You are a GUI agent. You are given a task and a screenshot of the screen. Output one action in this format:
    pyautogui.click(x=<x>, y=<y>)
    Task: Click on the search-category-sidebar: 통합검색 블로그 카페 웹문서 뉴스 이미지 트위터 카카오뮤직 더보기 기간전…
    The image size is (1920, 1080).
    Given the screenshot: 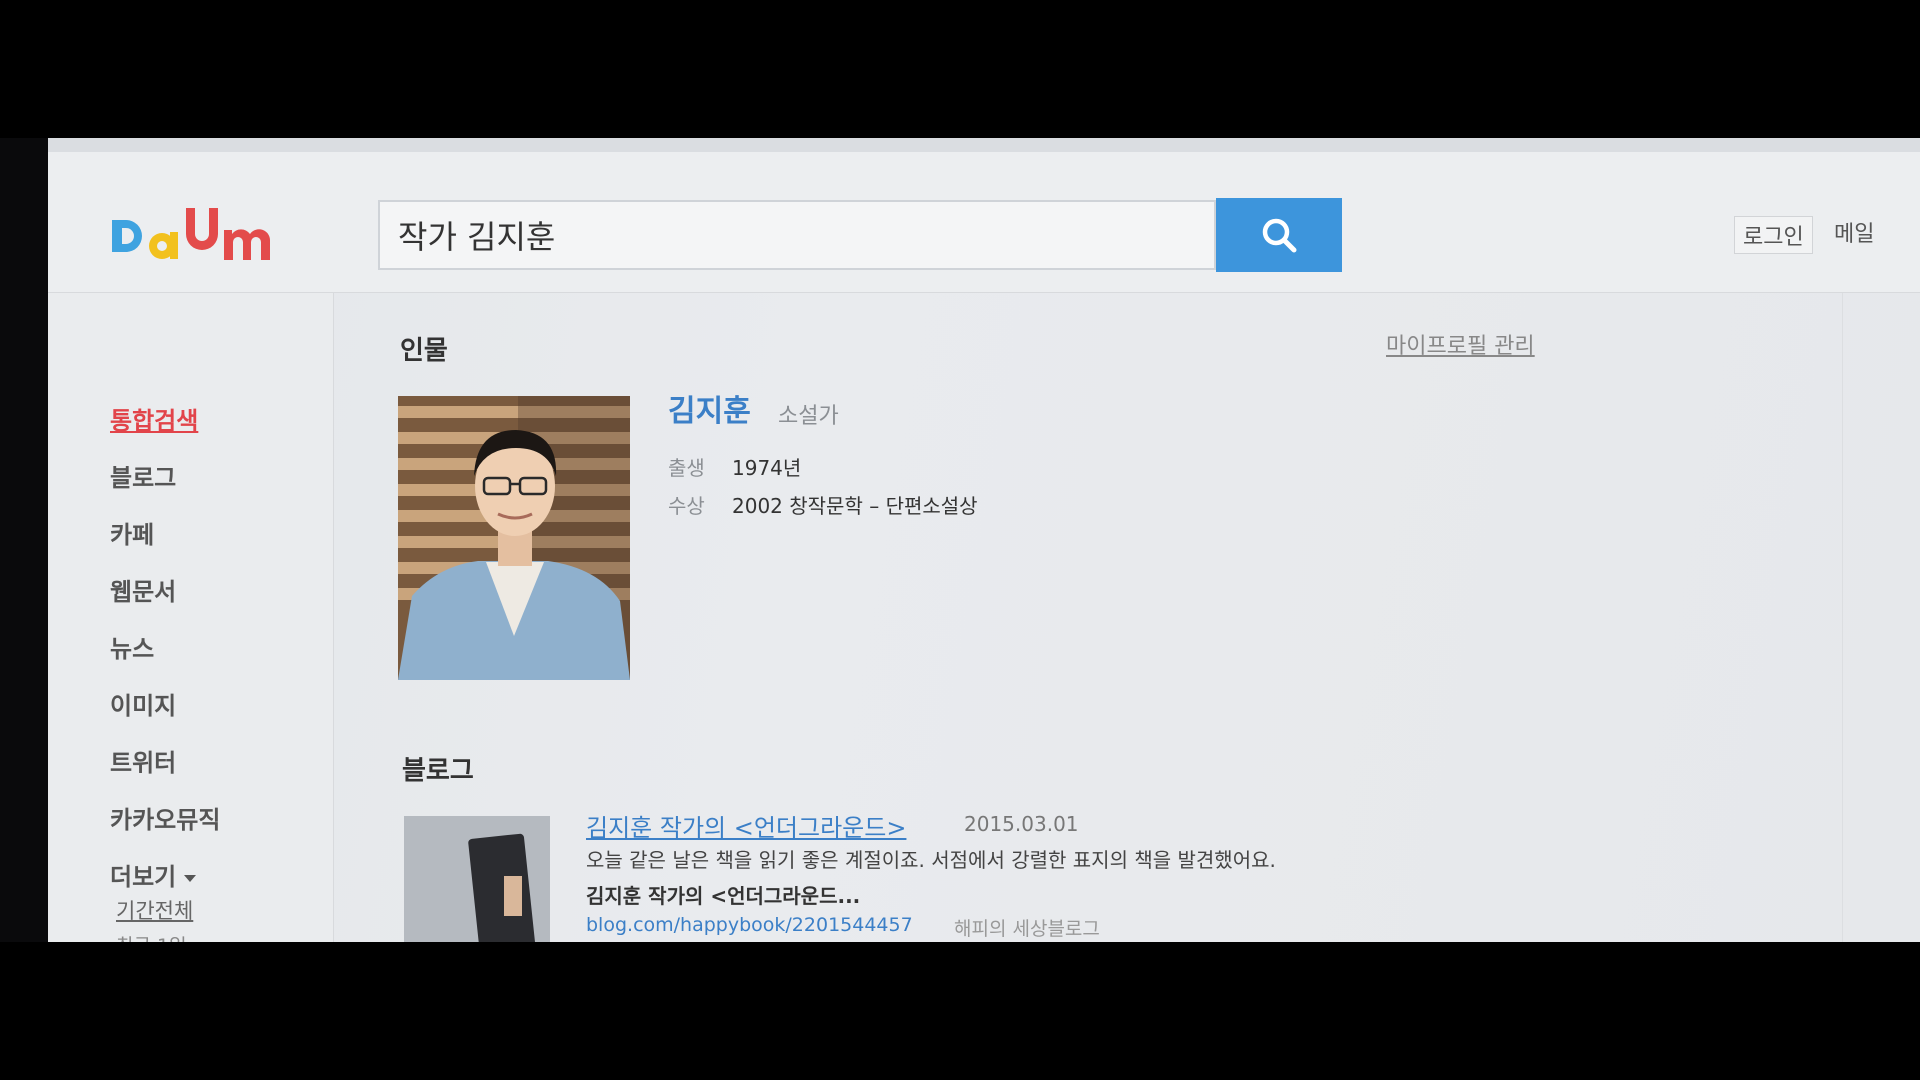 What is the action you would take?
    pyautogui.click(x=191, y=617)
    